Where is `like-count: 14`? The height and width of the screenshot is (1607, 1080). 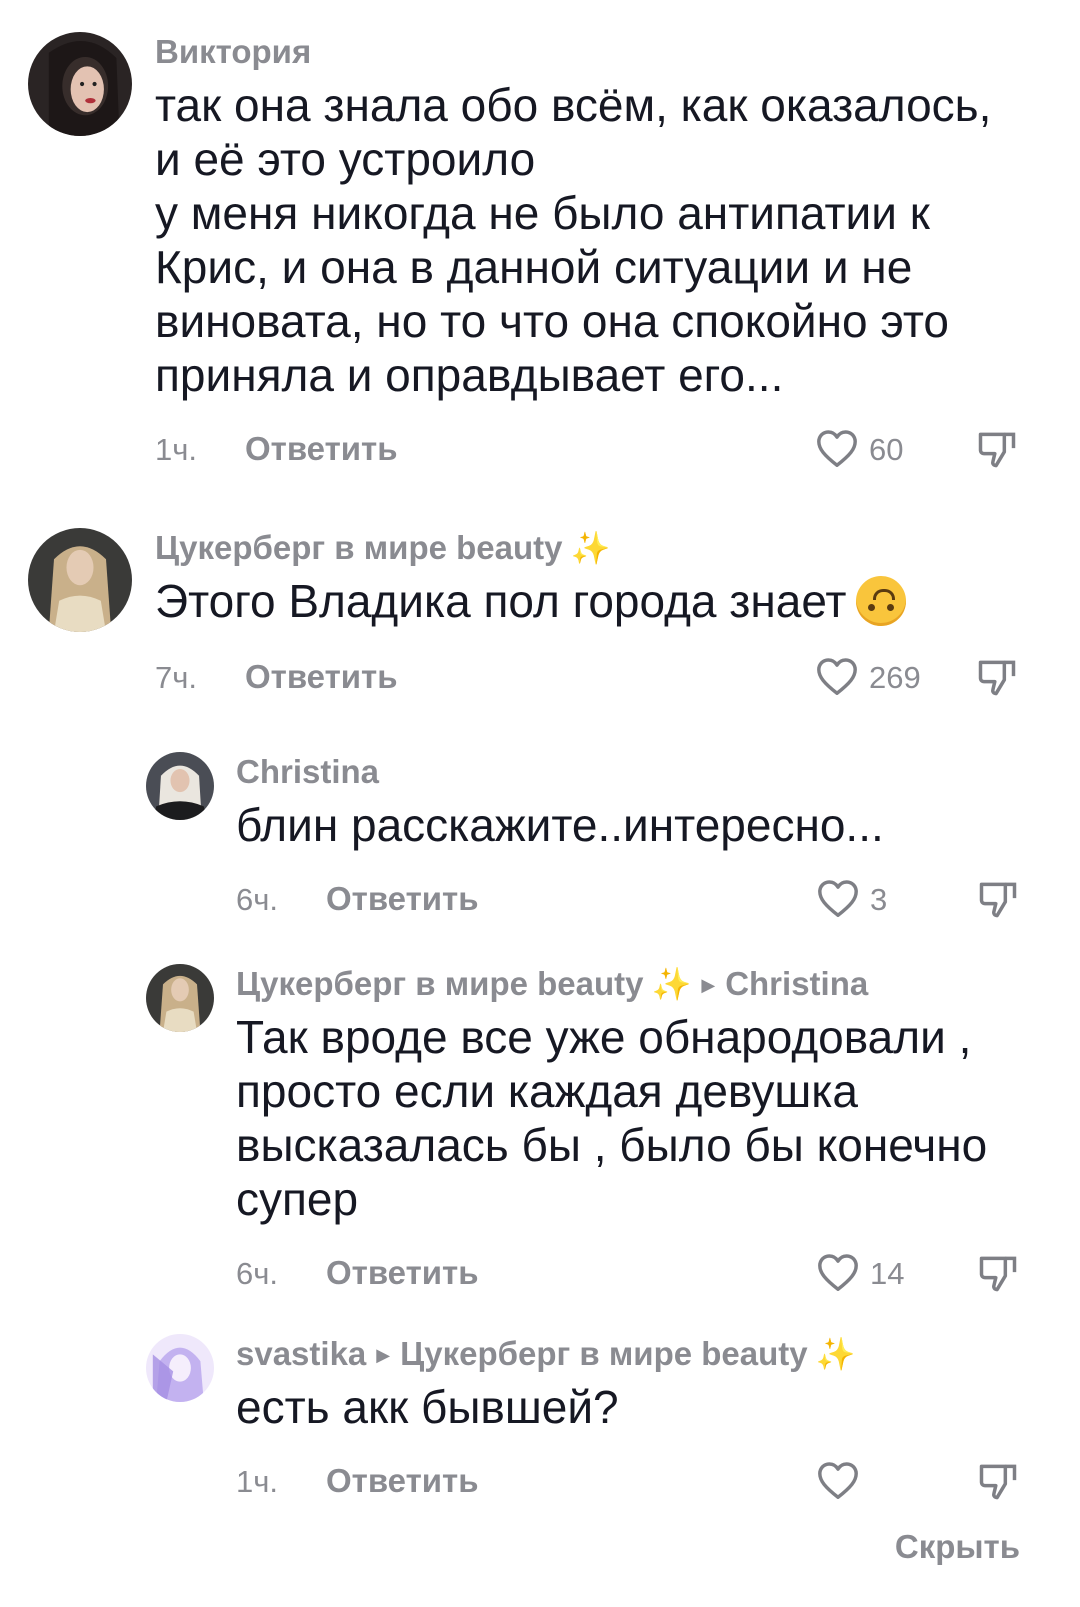
like-count: 14 is located at coordinates (887, 1273).